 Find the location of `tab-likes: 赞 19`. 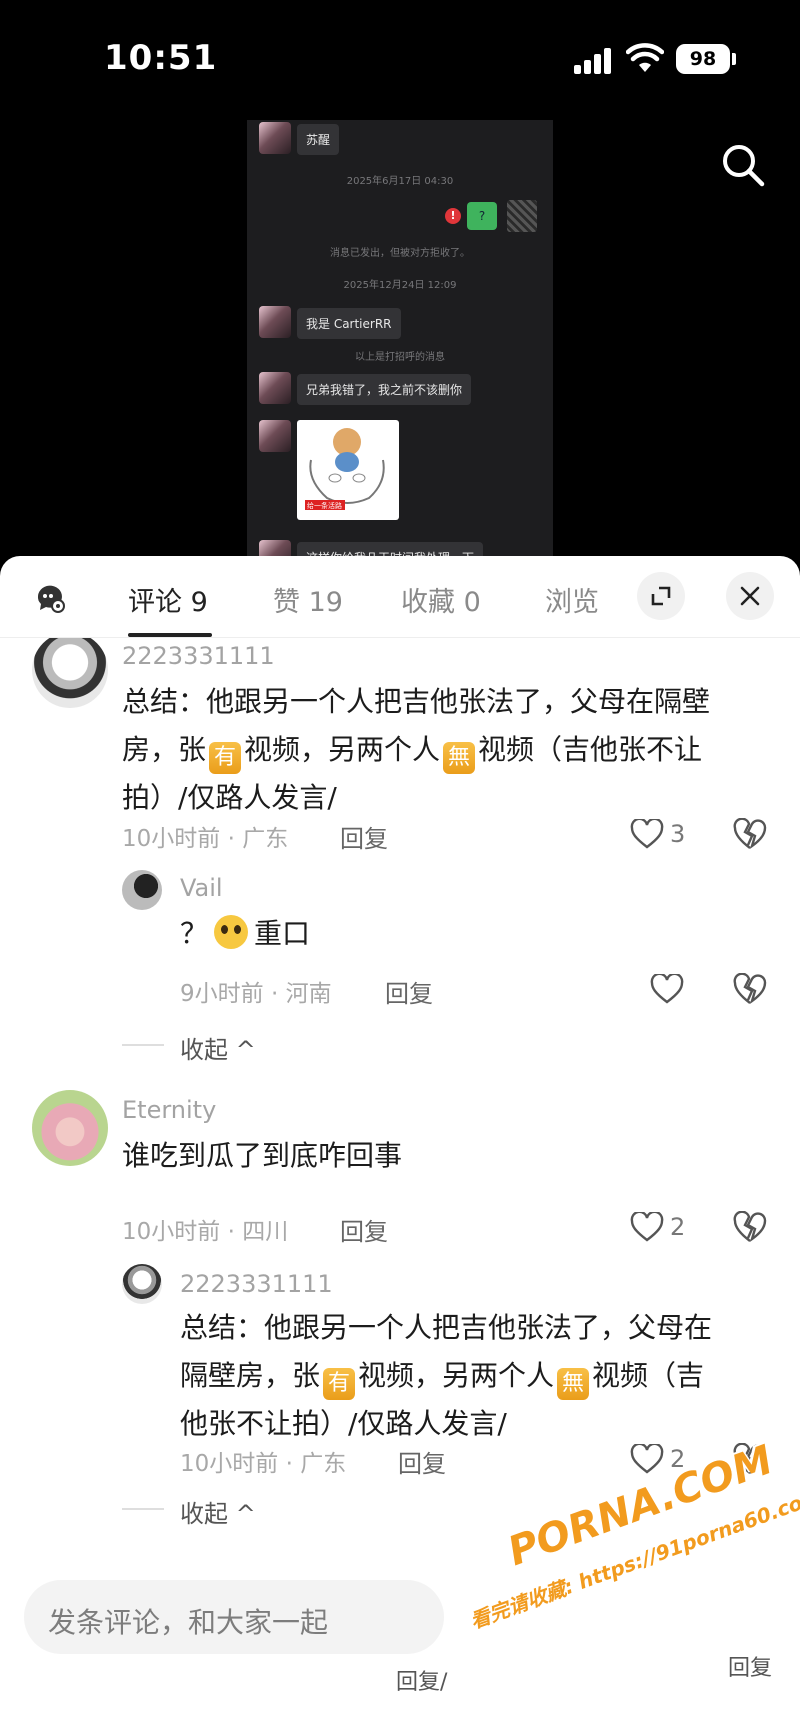

tab-likes: 赞 19 is located at coordinates (308, 599).